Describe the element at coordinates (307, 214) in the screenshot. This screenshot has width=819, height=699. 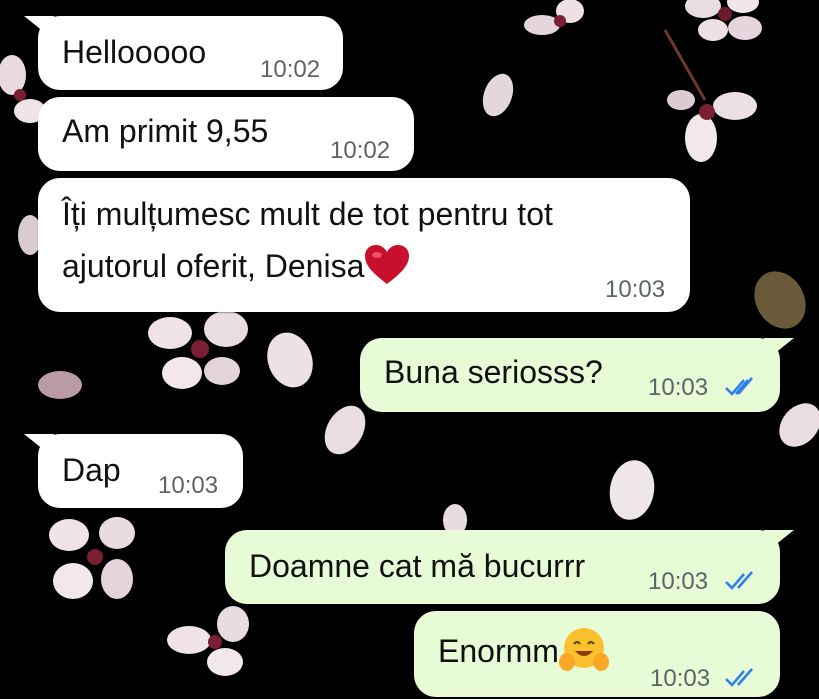
I see `message-text-line-1: Îți mulțumesc mult de tot pentru tot` at that location.